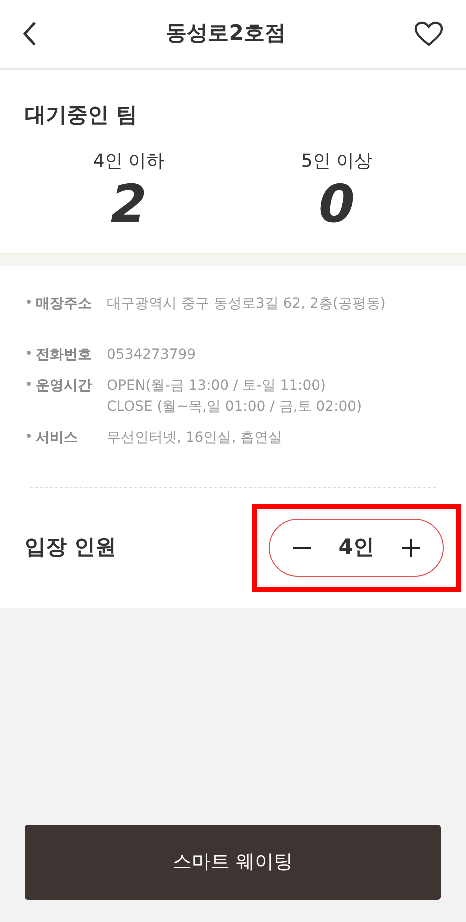 This screenshot has width=466, height=922. I want to click on section-title: 대기중인 팀, so click(81, 115).